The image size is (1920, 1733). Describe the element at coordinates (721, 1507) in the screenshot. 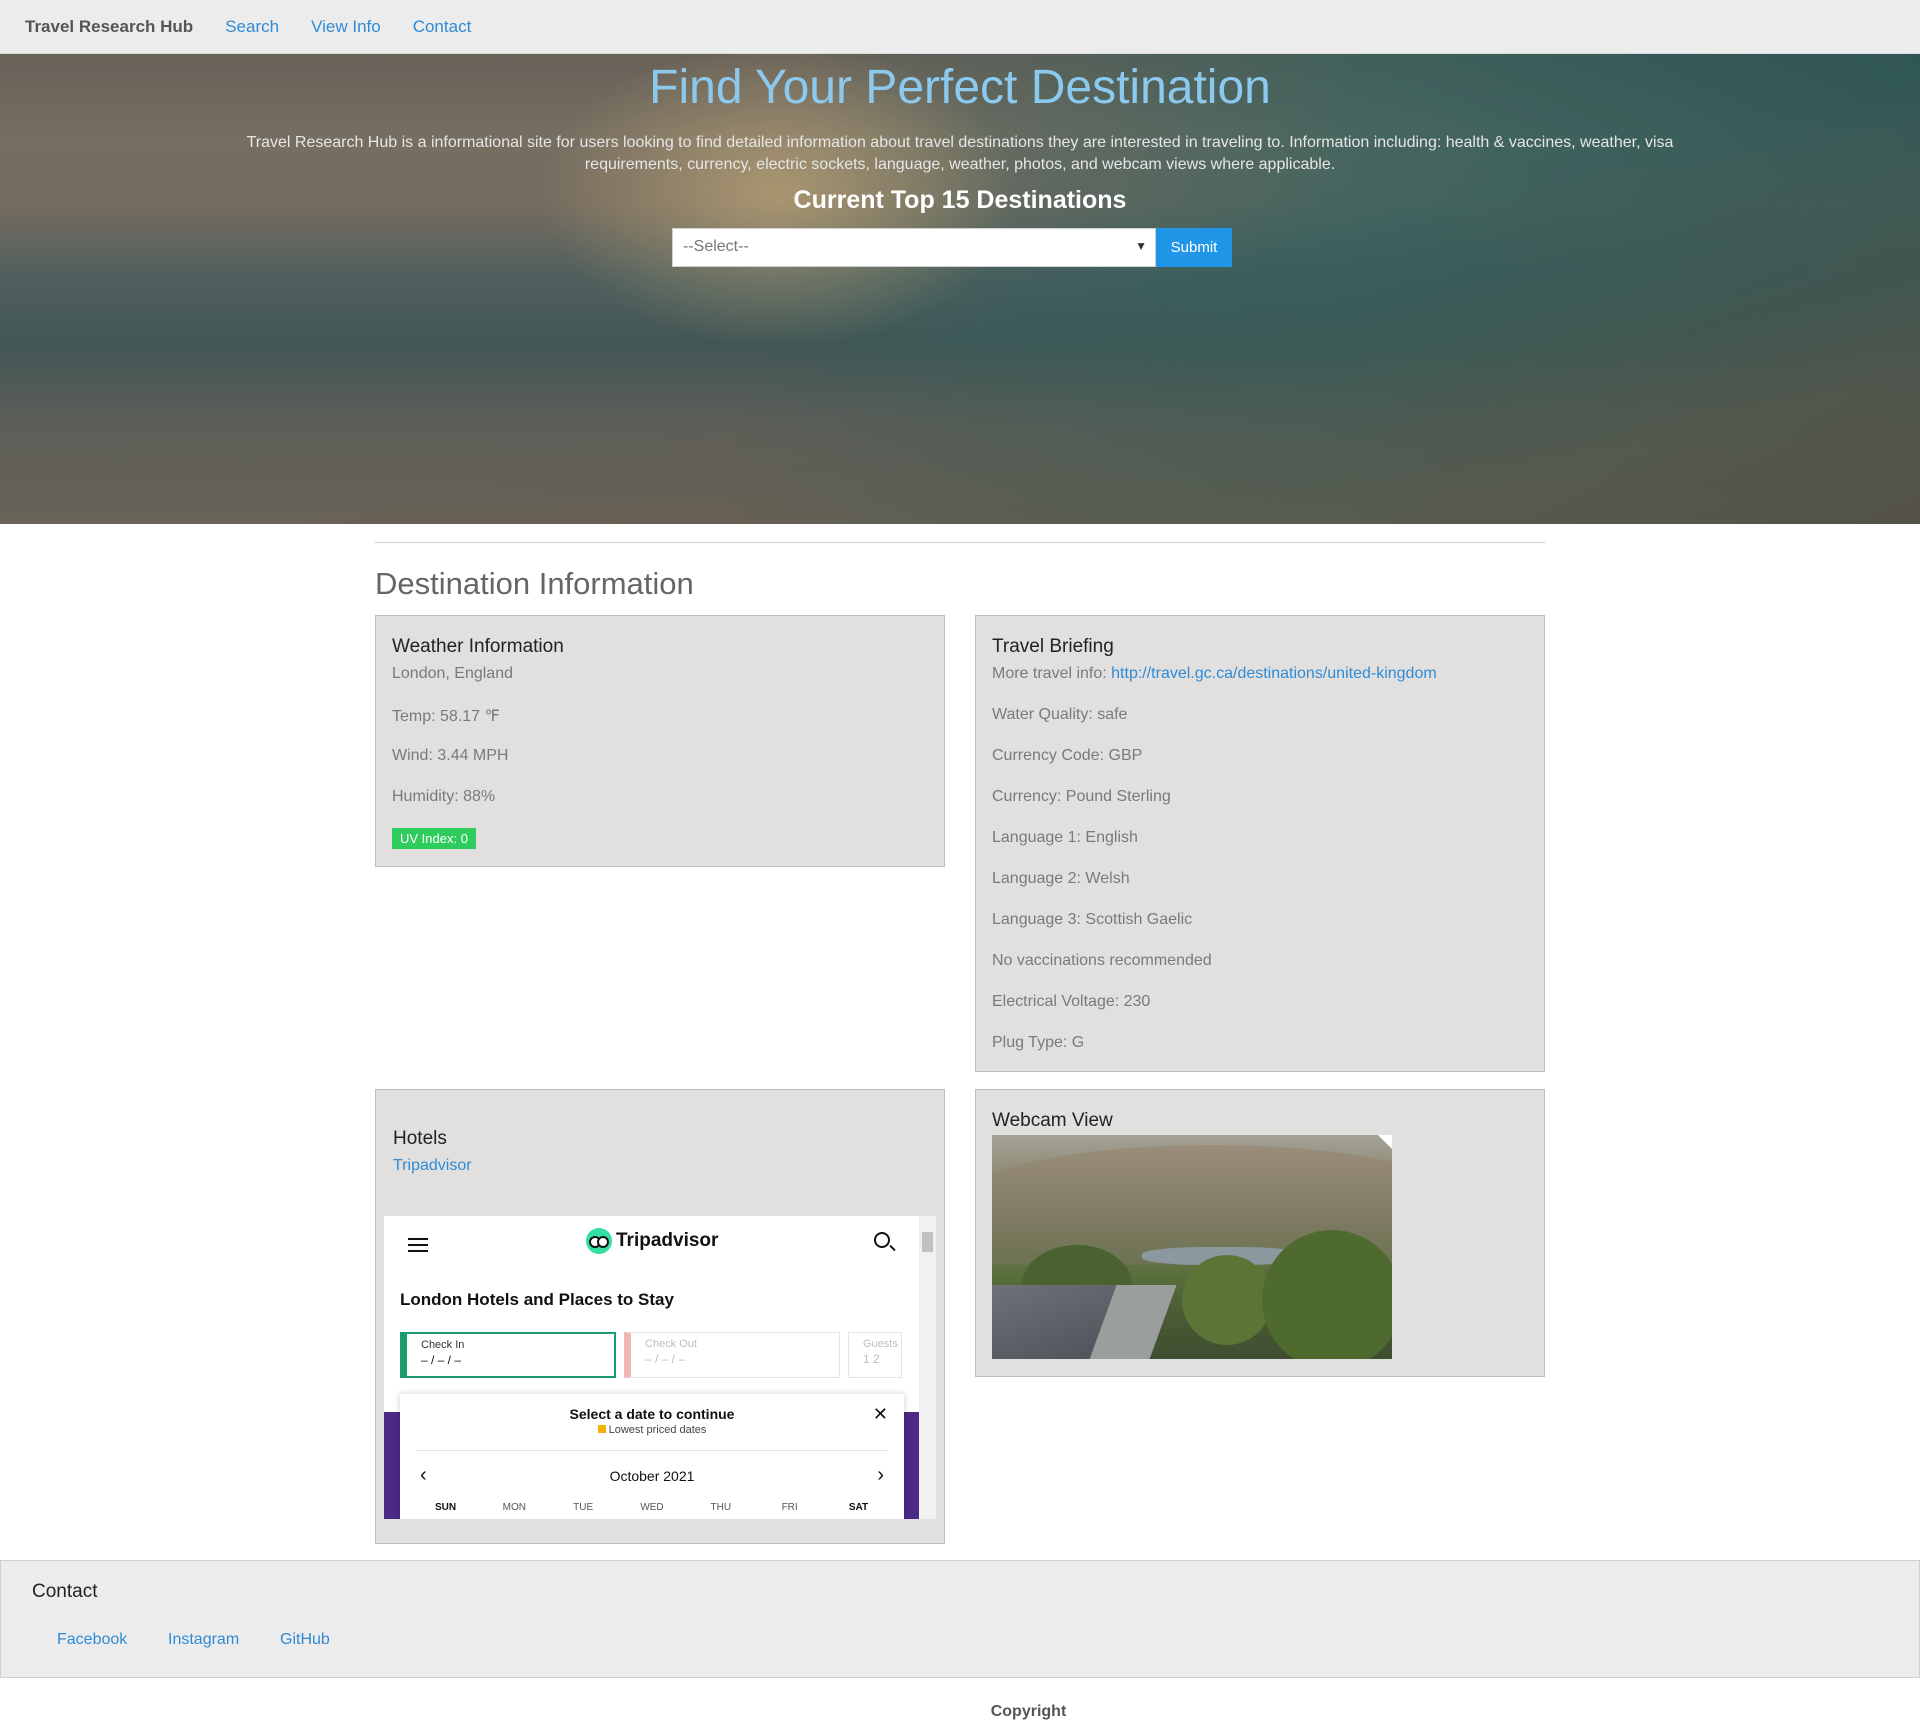

I see `weekday-thu: THU` at that location.